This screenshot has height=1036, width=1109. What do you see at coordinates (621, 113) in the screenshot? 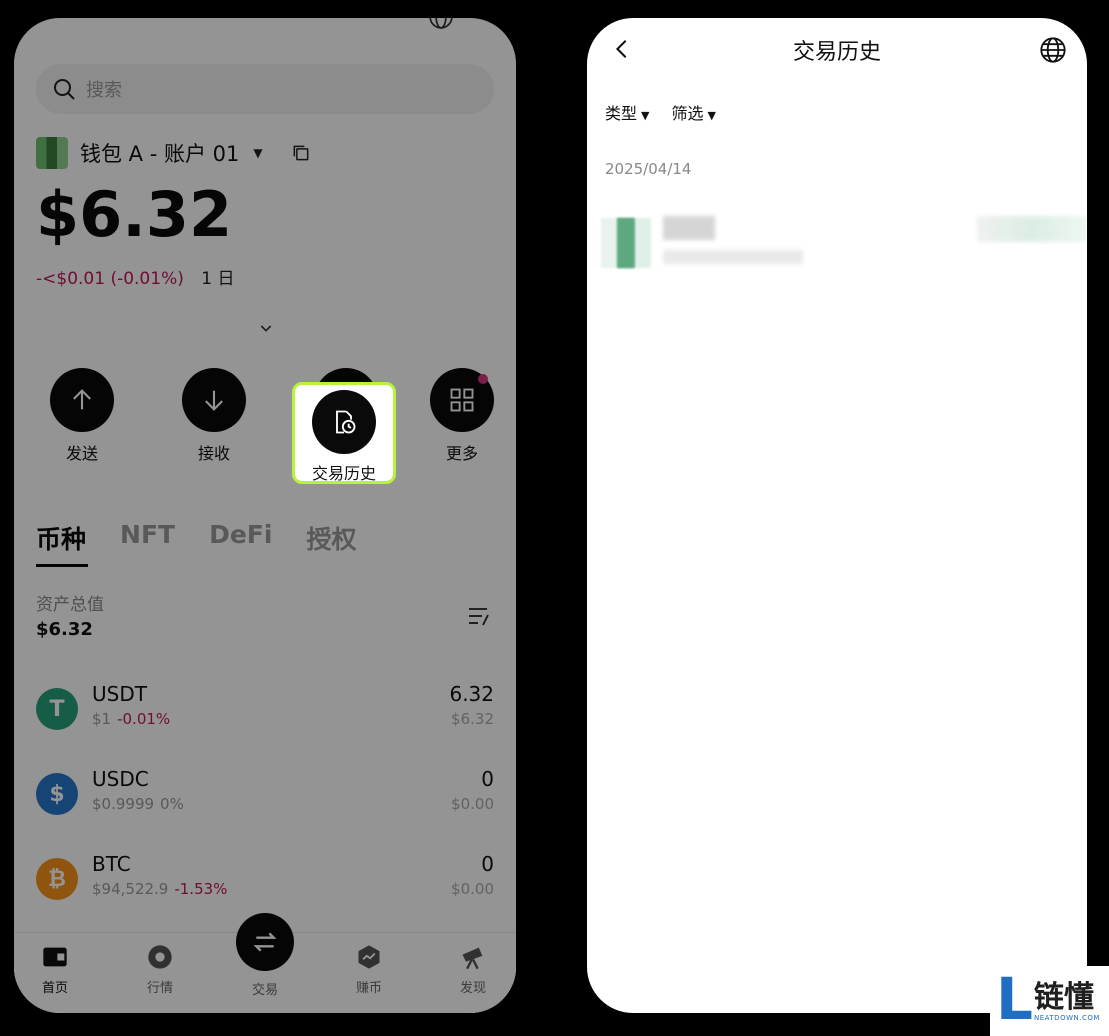
I see `type-filter-label: 类型` at bounding box center [621, 113].